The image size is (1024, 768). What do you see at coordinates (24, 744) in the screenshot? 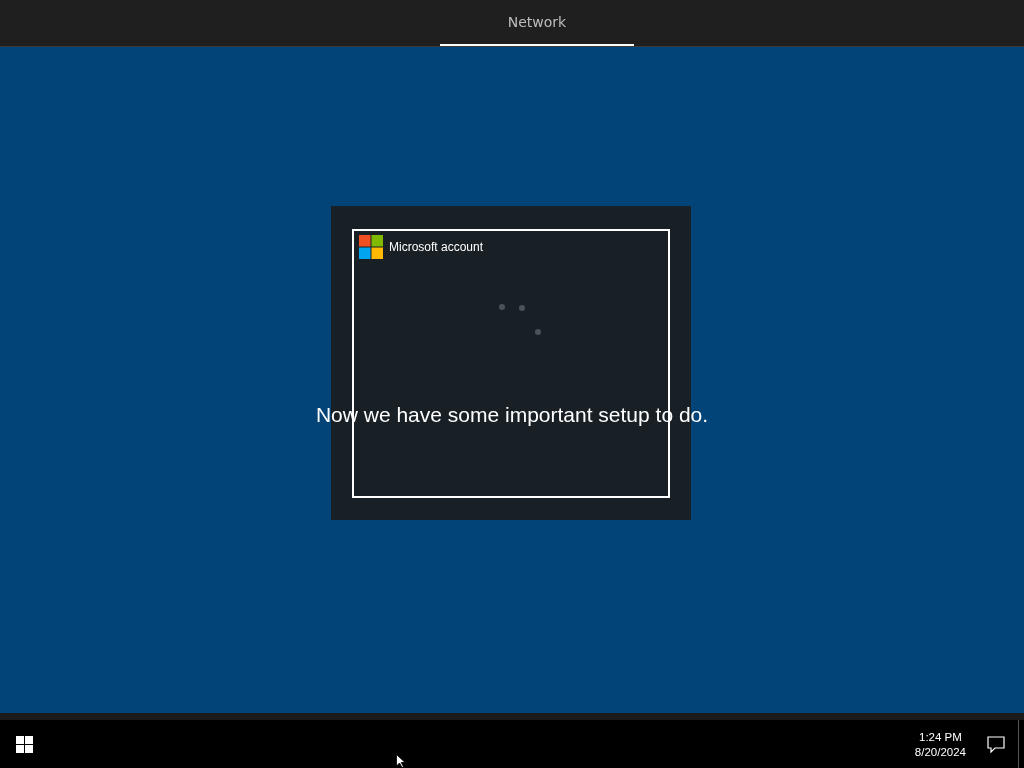
I see `windows-logo-icon` at bounding box center [24, 744].